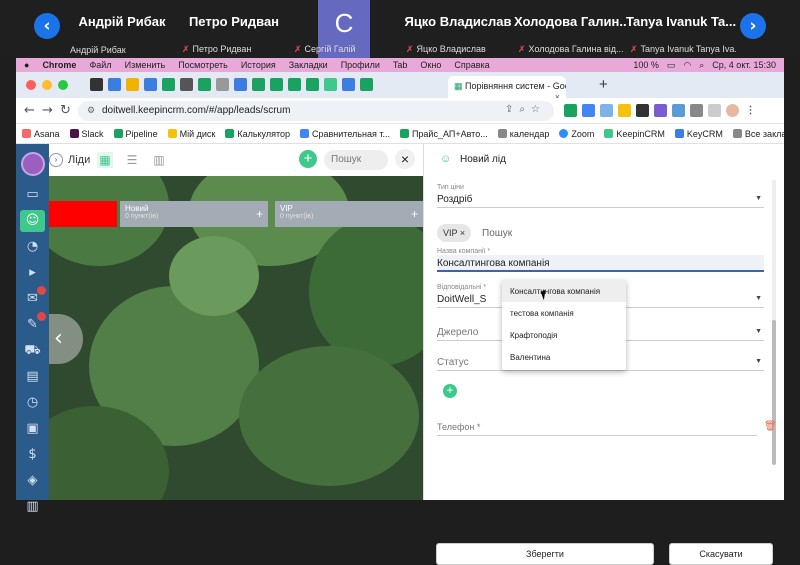 The height and width of the screenshot is (565, 800). I want to click on all-bookmarks: Все закладки, so click(758, 134).